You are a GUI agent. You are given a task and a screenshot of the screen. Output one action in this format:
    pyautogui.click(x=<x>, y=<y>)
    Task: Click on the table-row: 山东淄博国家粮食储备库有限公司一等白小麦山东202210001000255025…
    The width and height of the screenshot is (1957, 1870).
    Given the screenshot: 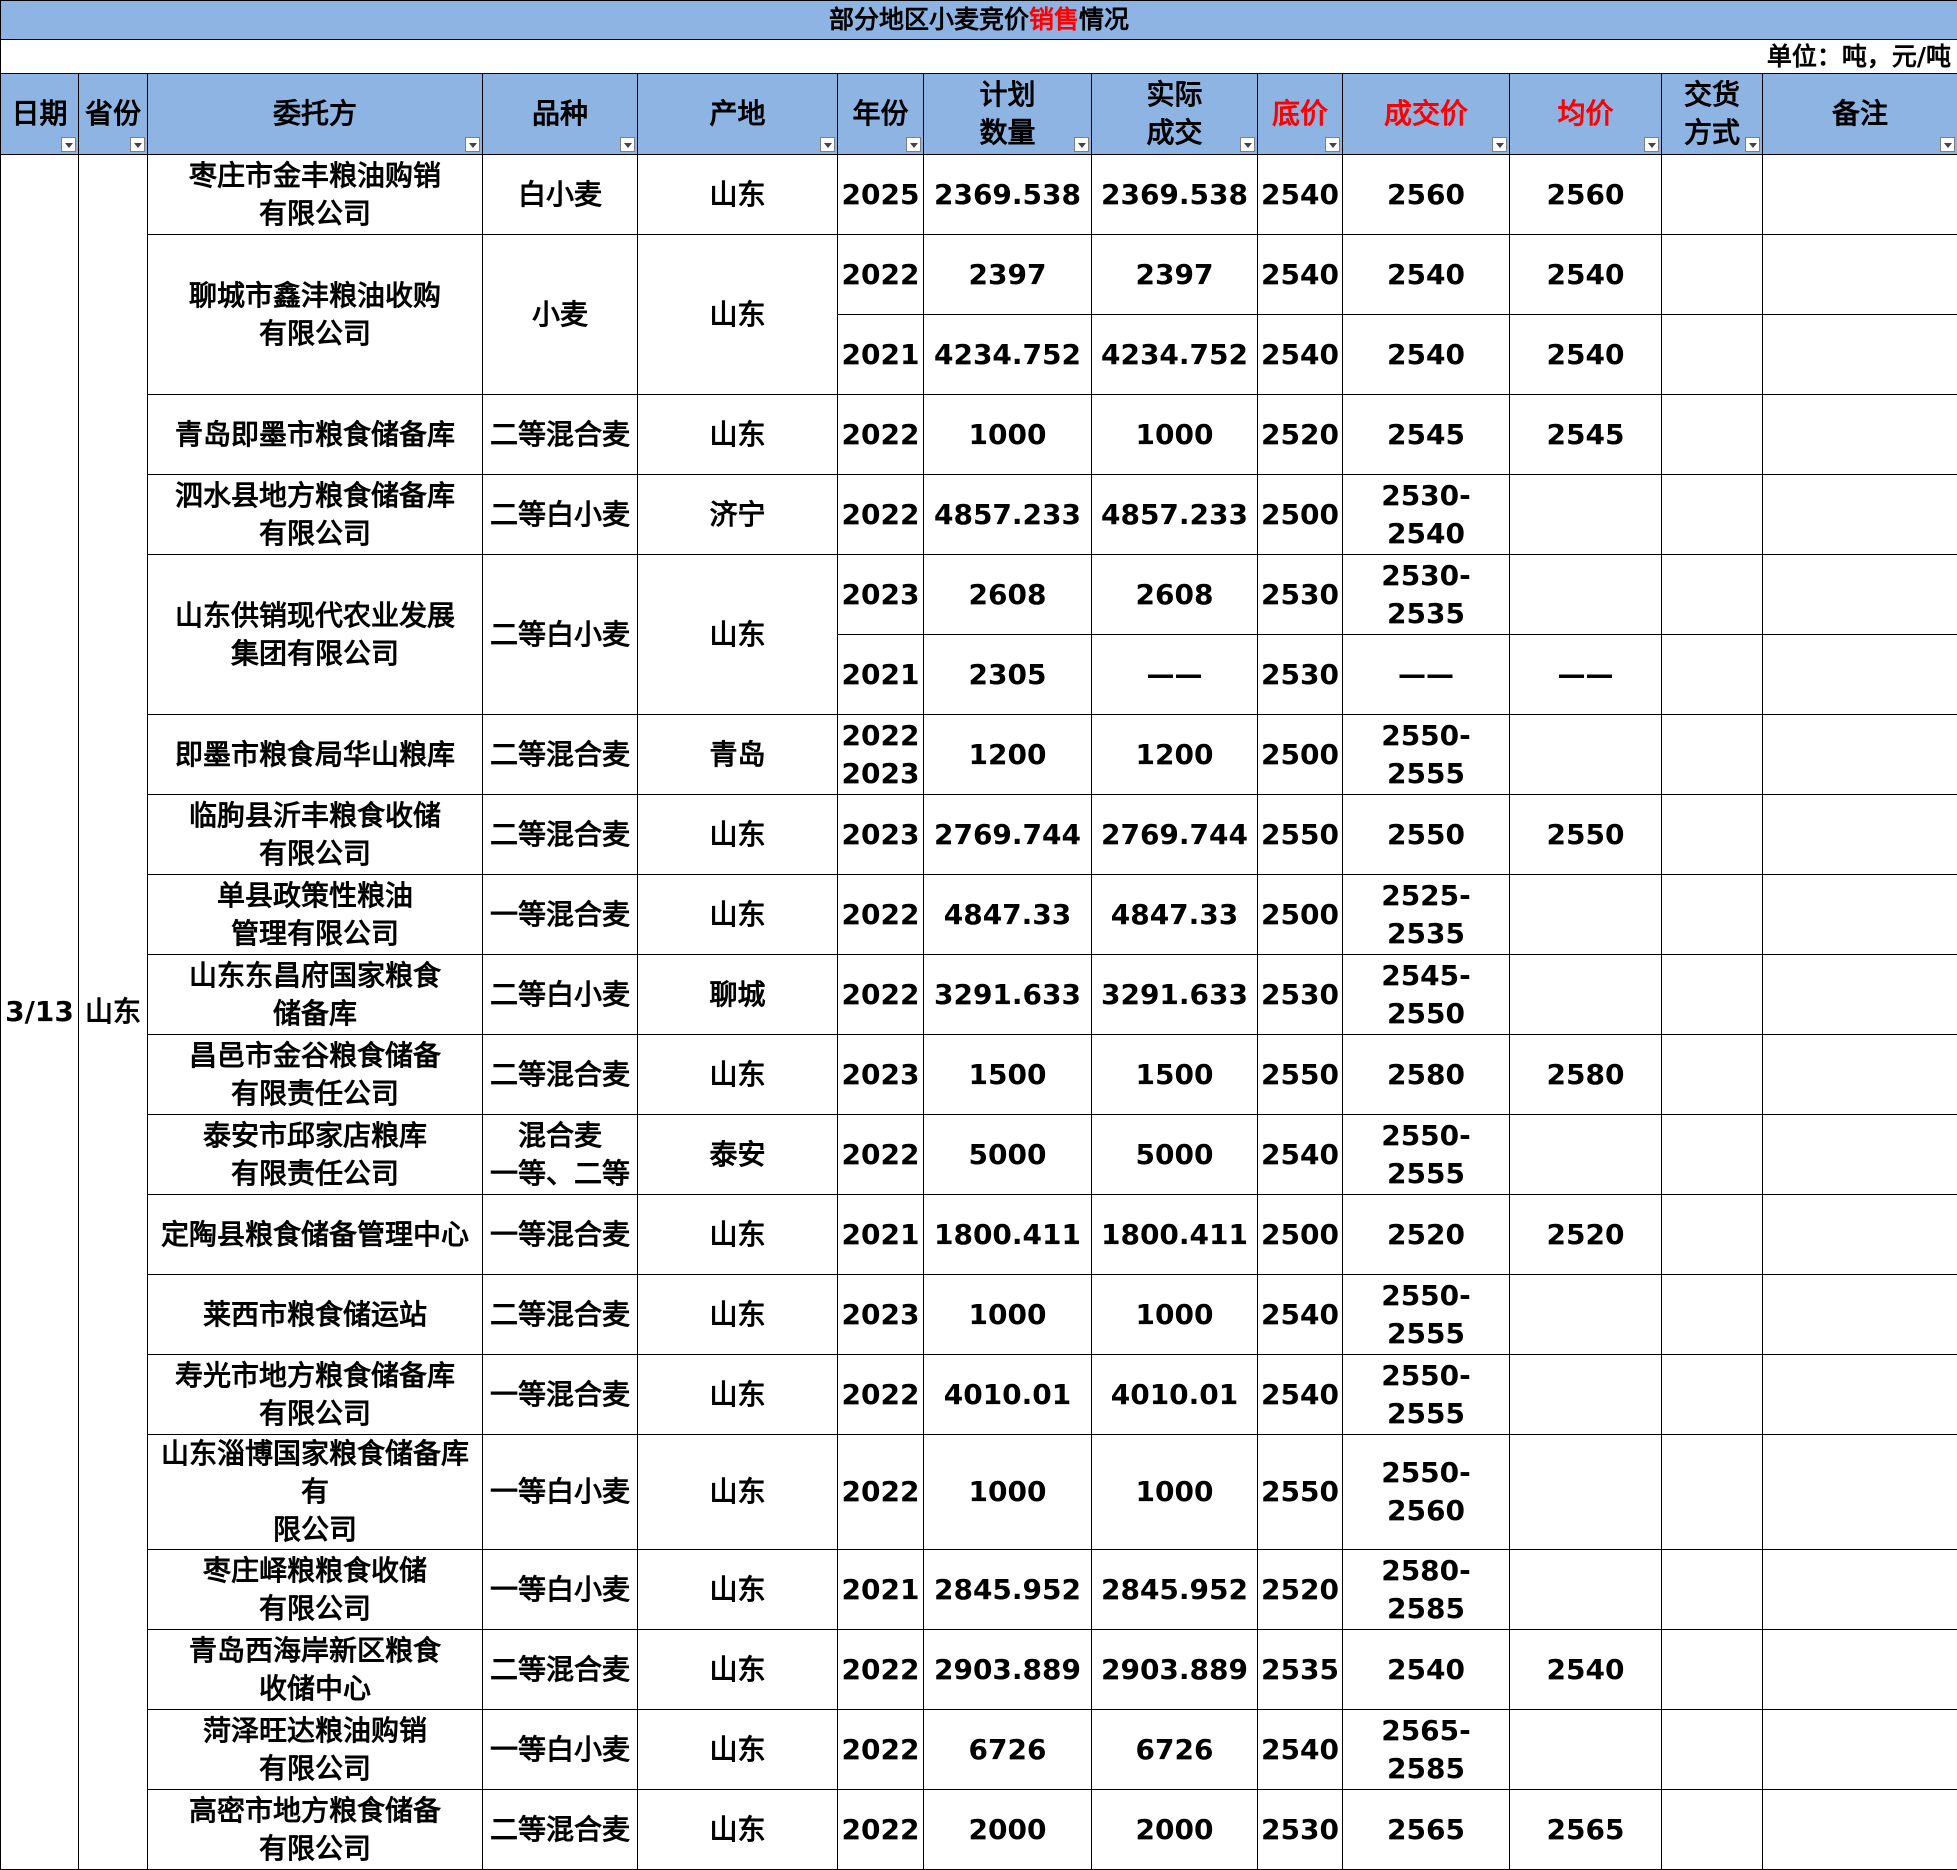 What is the action you would take?
    pyautogui.click(x=979, y=1492)
    